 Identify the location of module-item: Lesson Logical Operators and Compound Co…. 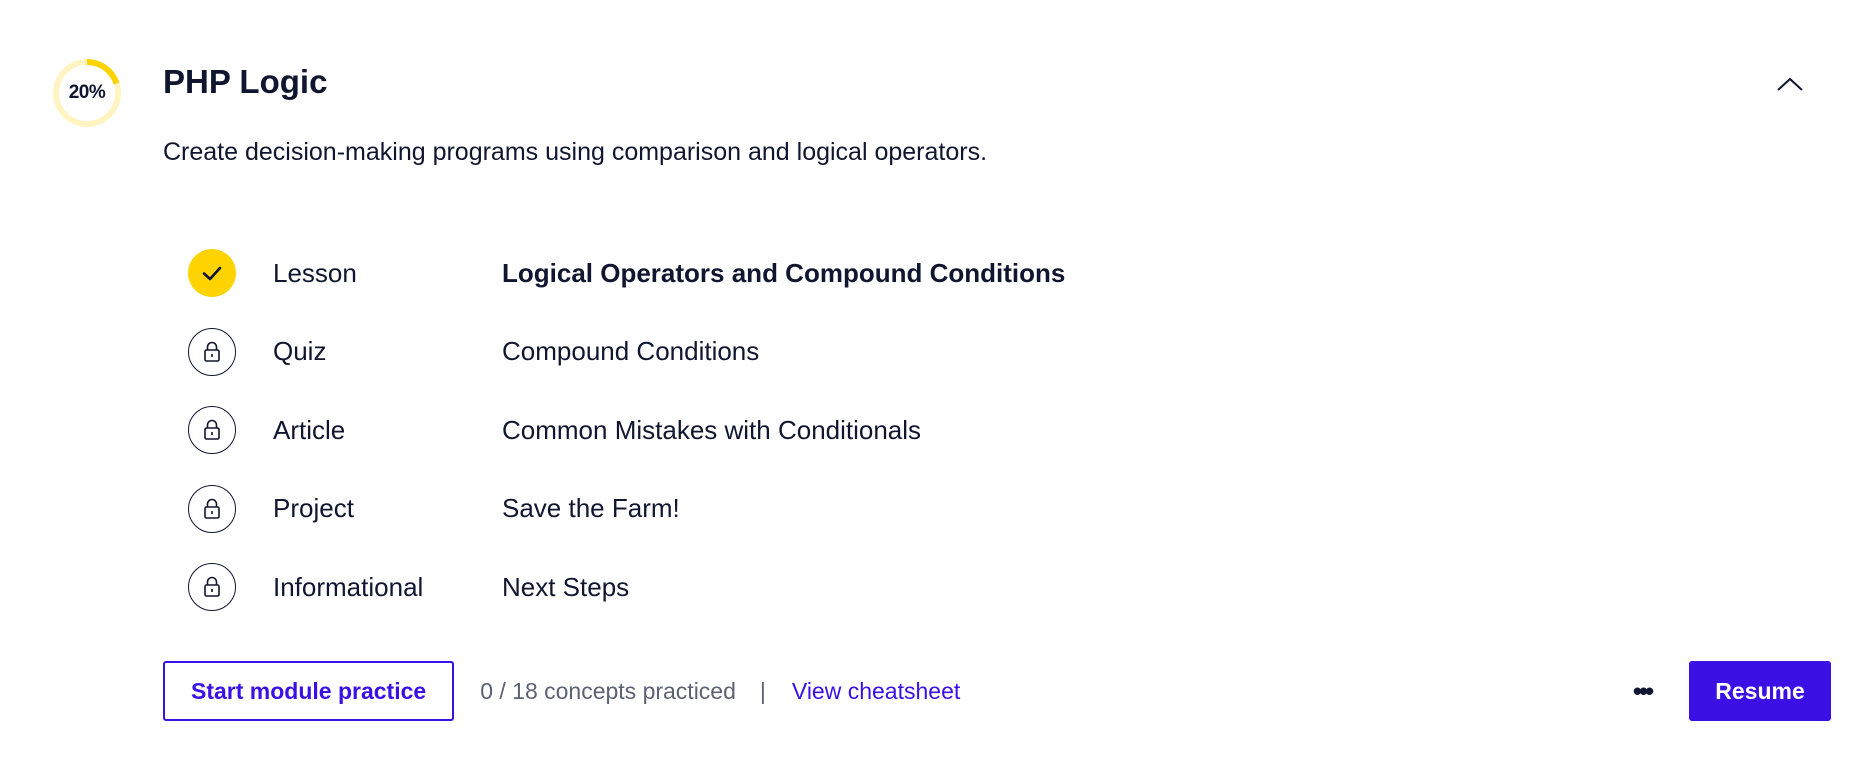
(788, 273).